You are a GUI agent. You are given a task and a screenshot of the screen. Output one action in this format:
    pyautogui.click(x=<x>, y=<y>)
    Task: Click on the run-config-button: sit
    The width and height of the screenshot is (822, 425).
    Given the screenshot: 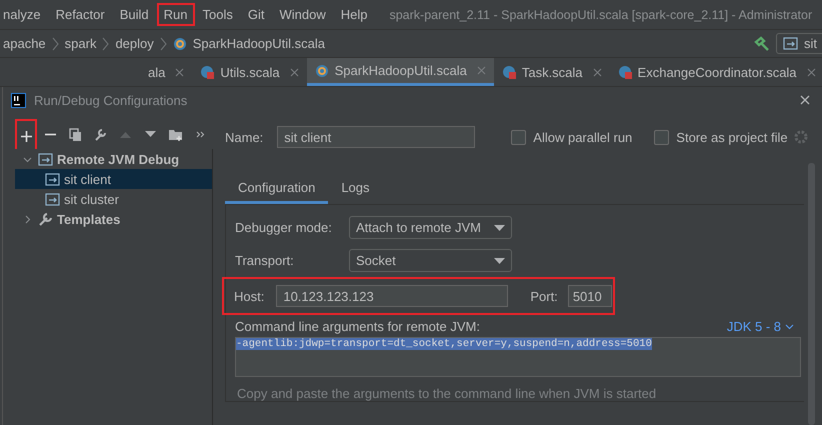 What is the action you would take?
    pyautogui.click(x=799, y=43)
    